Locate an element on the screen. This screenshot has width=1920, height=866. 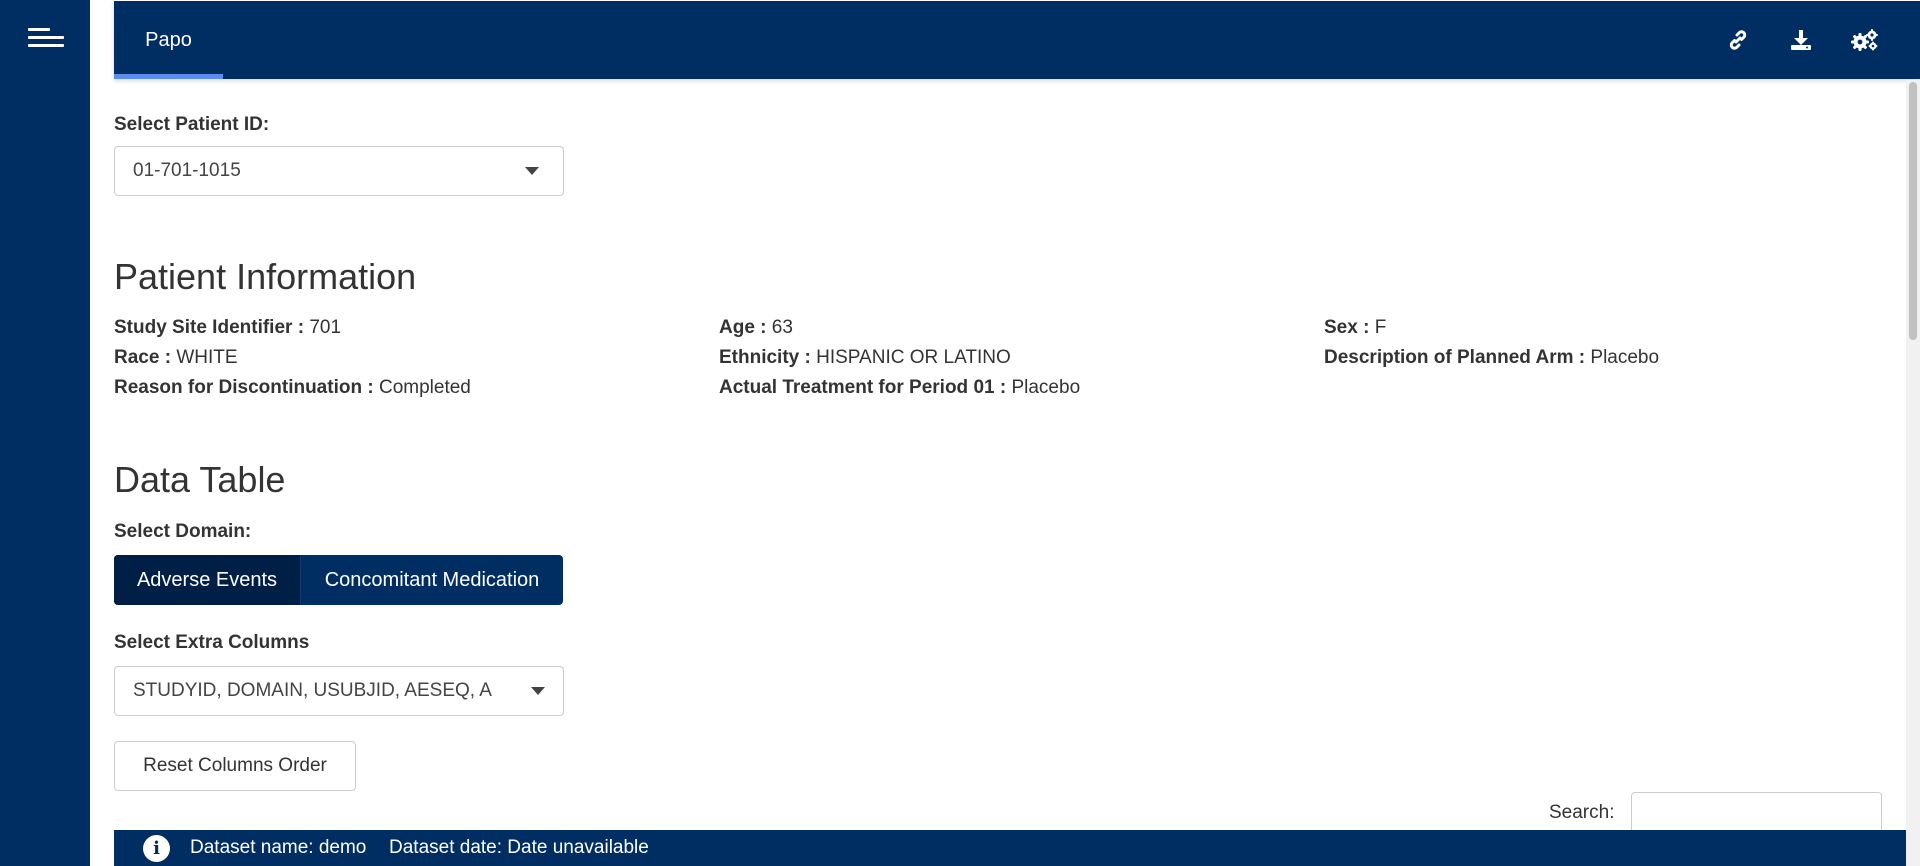
patient-id-select: 01-701-1015 is located at coordinates (339, 171).